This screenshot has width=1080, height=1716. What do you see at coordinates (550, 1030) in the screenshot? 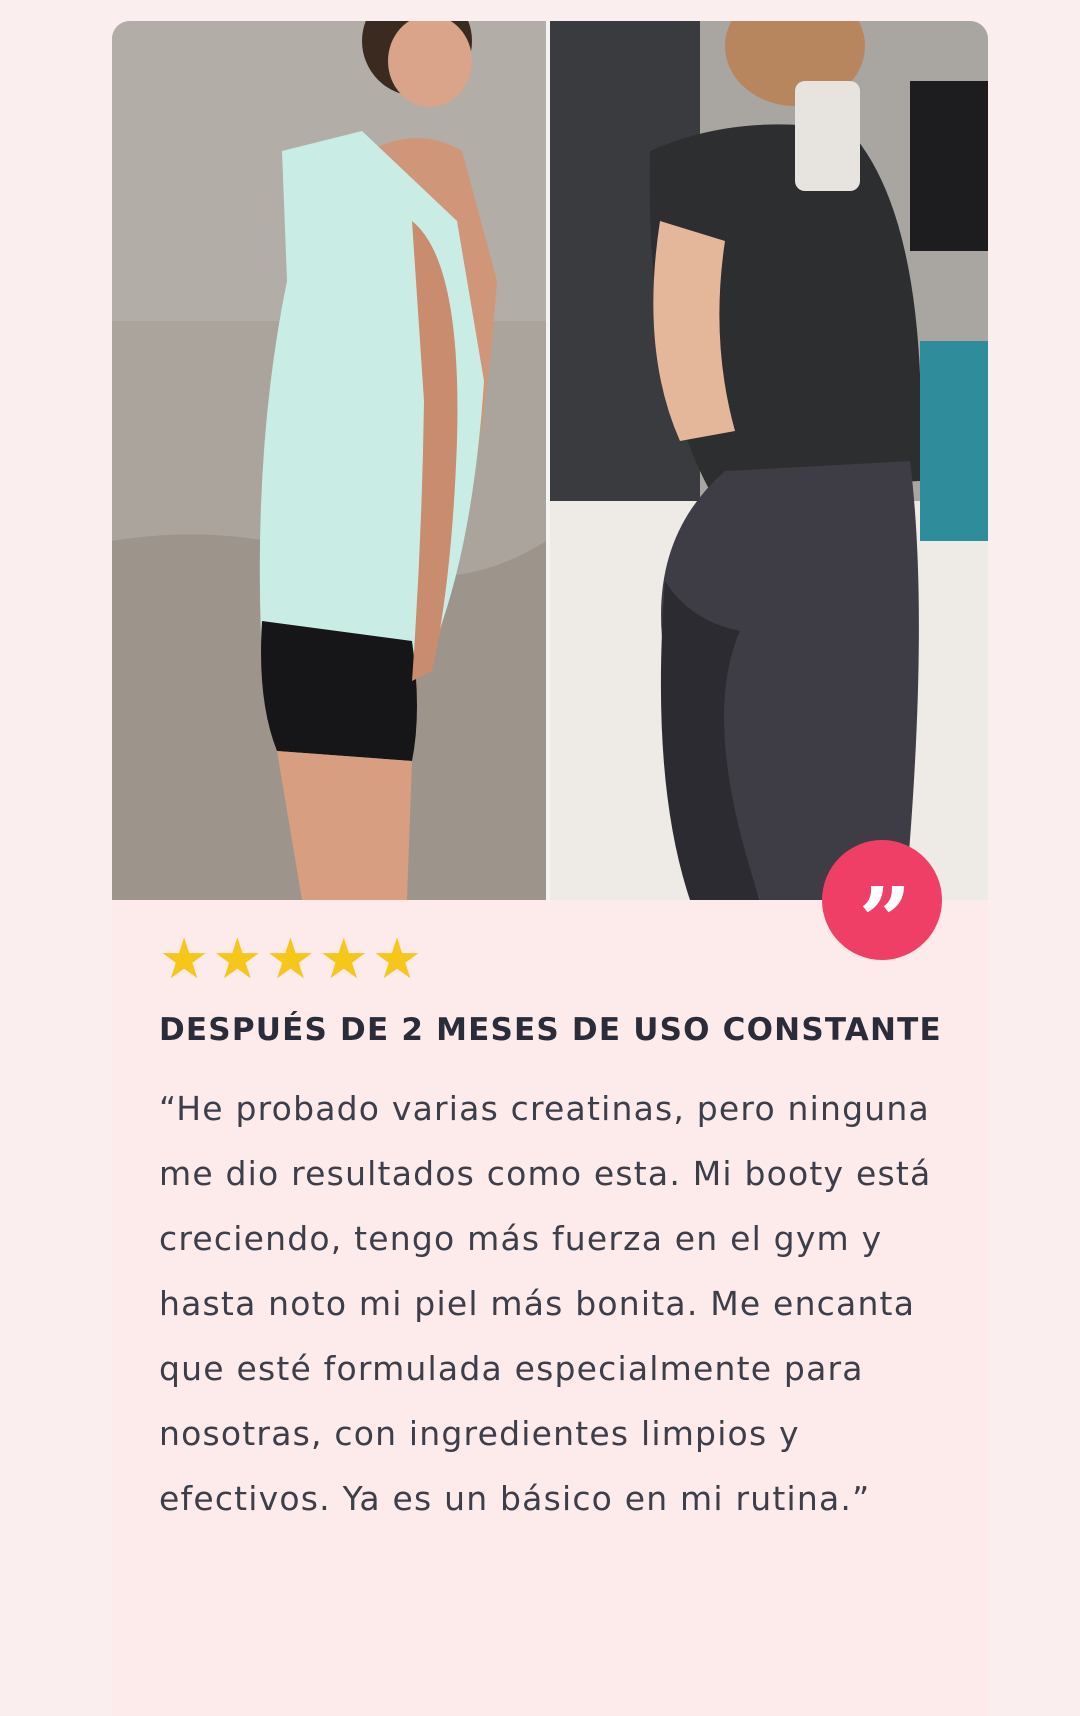
I see `review-title: DESPUÉS DE 2 MESES DE USO CONSTANTE` at bounding box center [550, 1030].